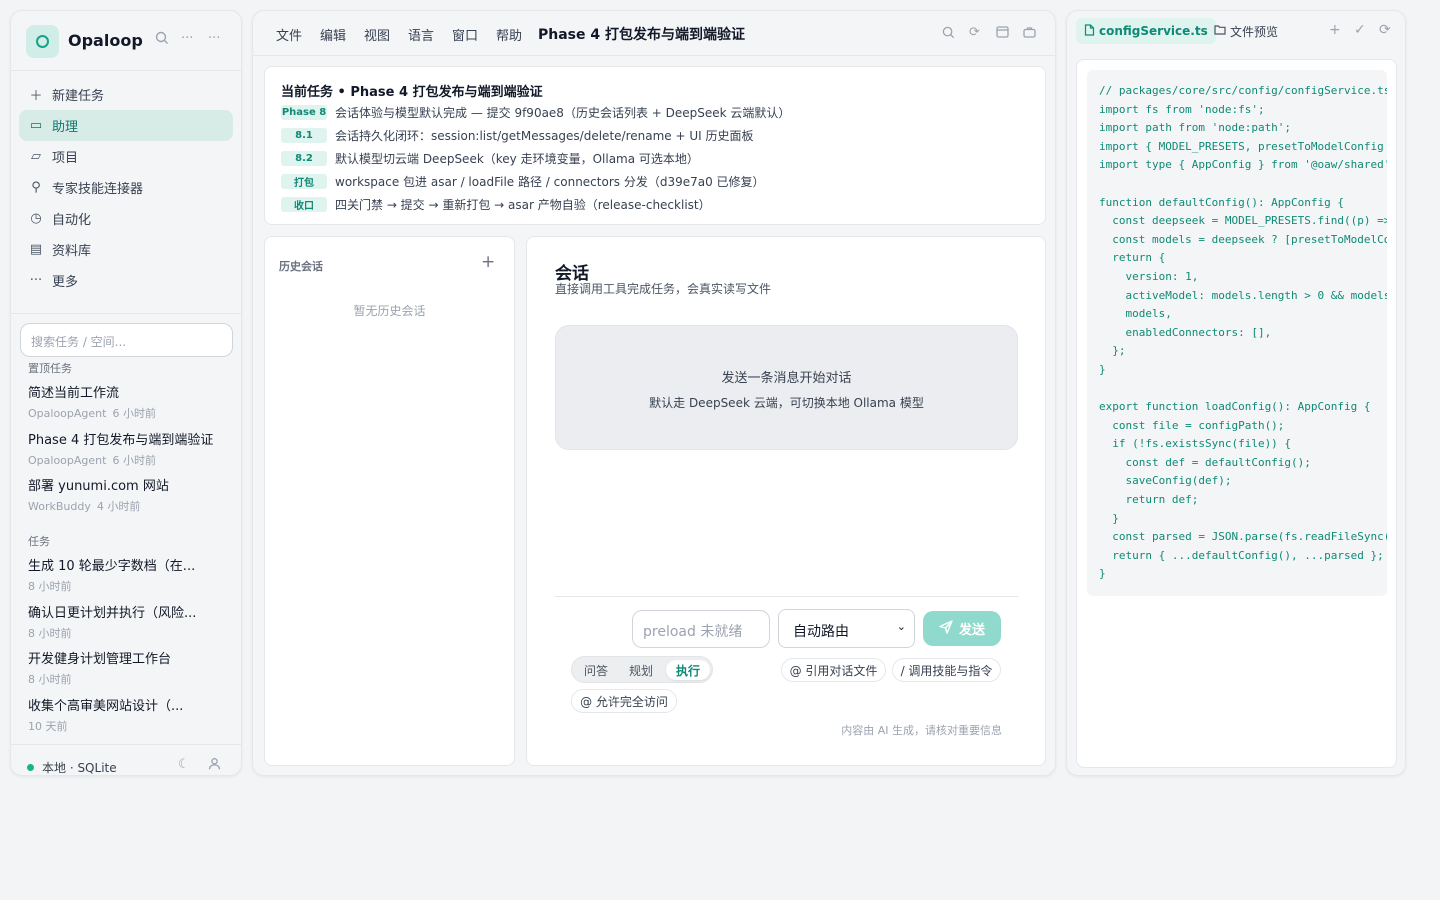 The height and width of the screenshot is (900, 1440). What do you see at coordinates (377, 34) in the screenshot?
I see `menu-view: 视图` at bounding box center [377, 34].